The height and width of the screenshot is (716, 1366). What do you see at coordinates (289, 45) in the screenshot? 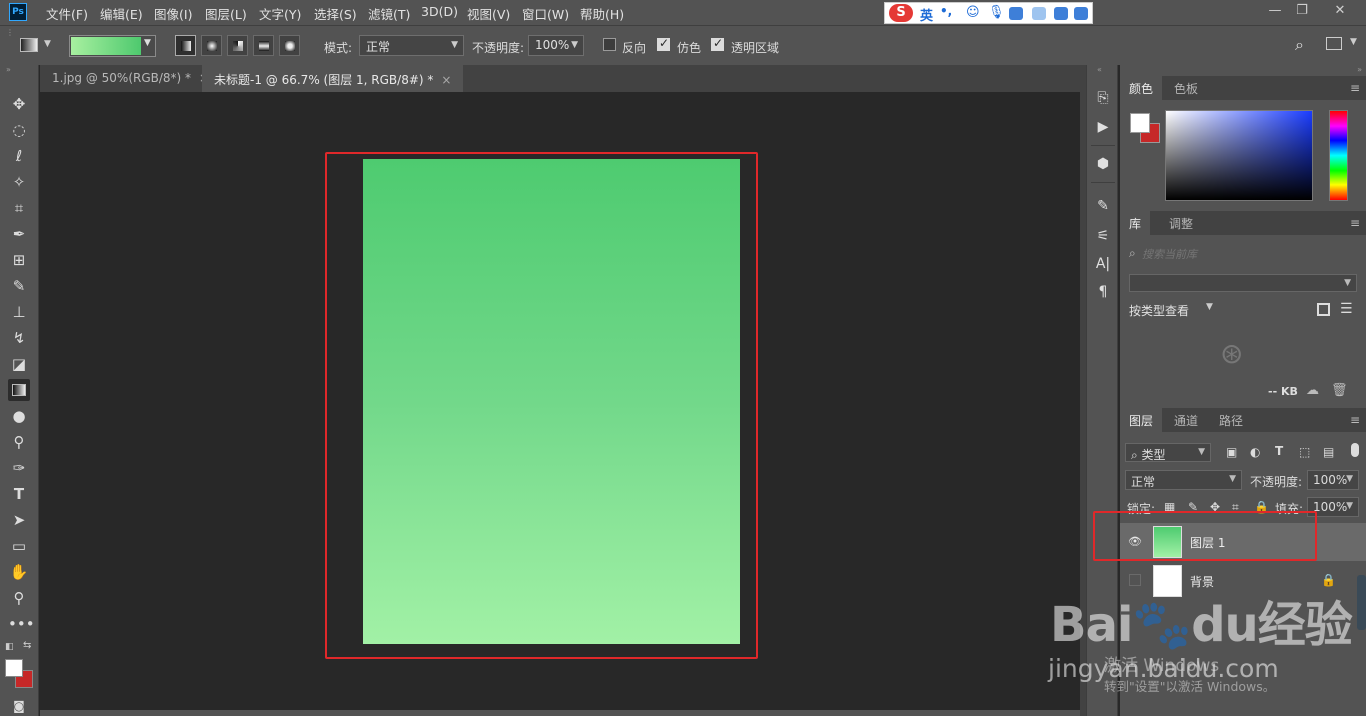
I see `diamond-gradient-button` at bounding box center [289, 45].